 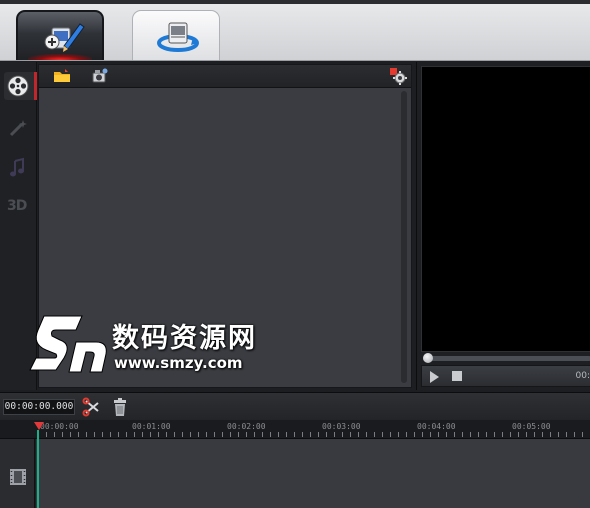 What do you see at coordinates (100, 76) in the screenshot?
I see `camera-icon` at bounding box center [100, 76].